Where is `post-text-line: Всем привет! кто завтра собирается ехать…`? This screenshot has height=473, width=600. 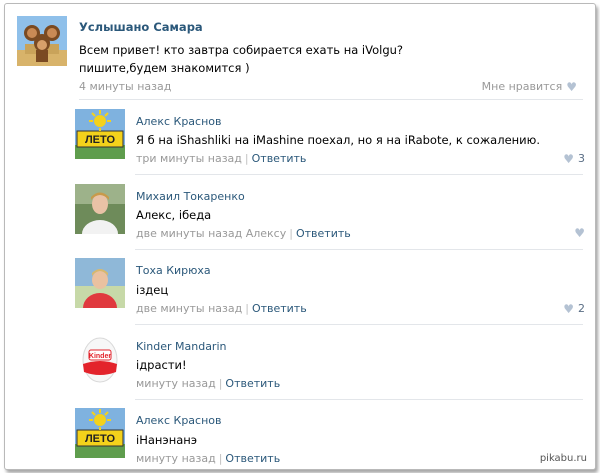 post-text-line: Всем привет! кто завтра собирается ехать… is located at coordinates (241, 50).